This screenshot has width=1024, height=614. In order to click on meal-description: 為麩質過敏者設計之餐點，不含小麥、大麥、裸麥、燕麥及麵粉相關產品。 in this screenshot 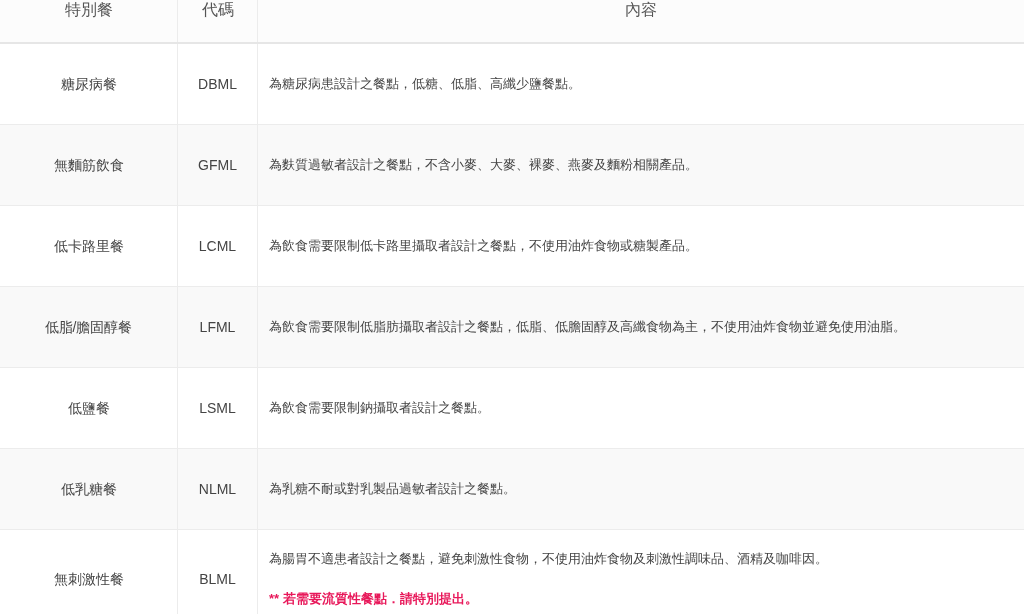, I will do `click(484, 165)`.